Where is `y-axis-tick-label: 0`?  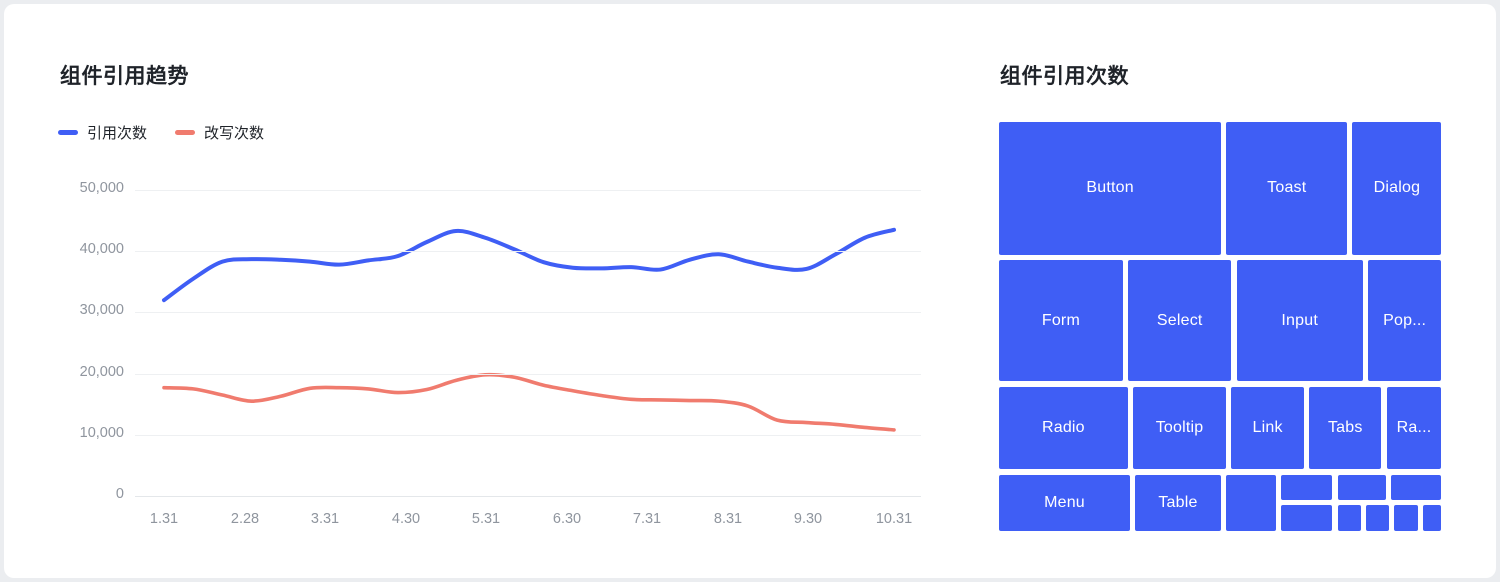 y-axis-tick-label: 0 is located at coordinates (119, 494).